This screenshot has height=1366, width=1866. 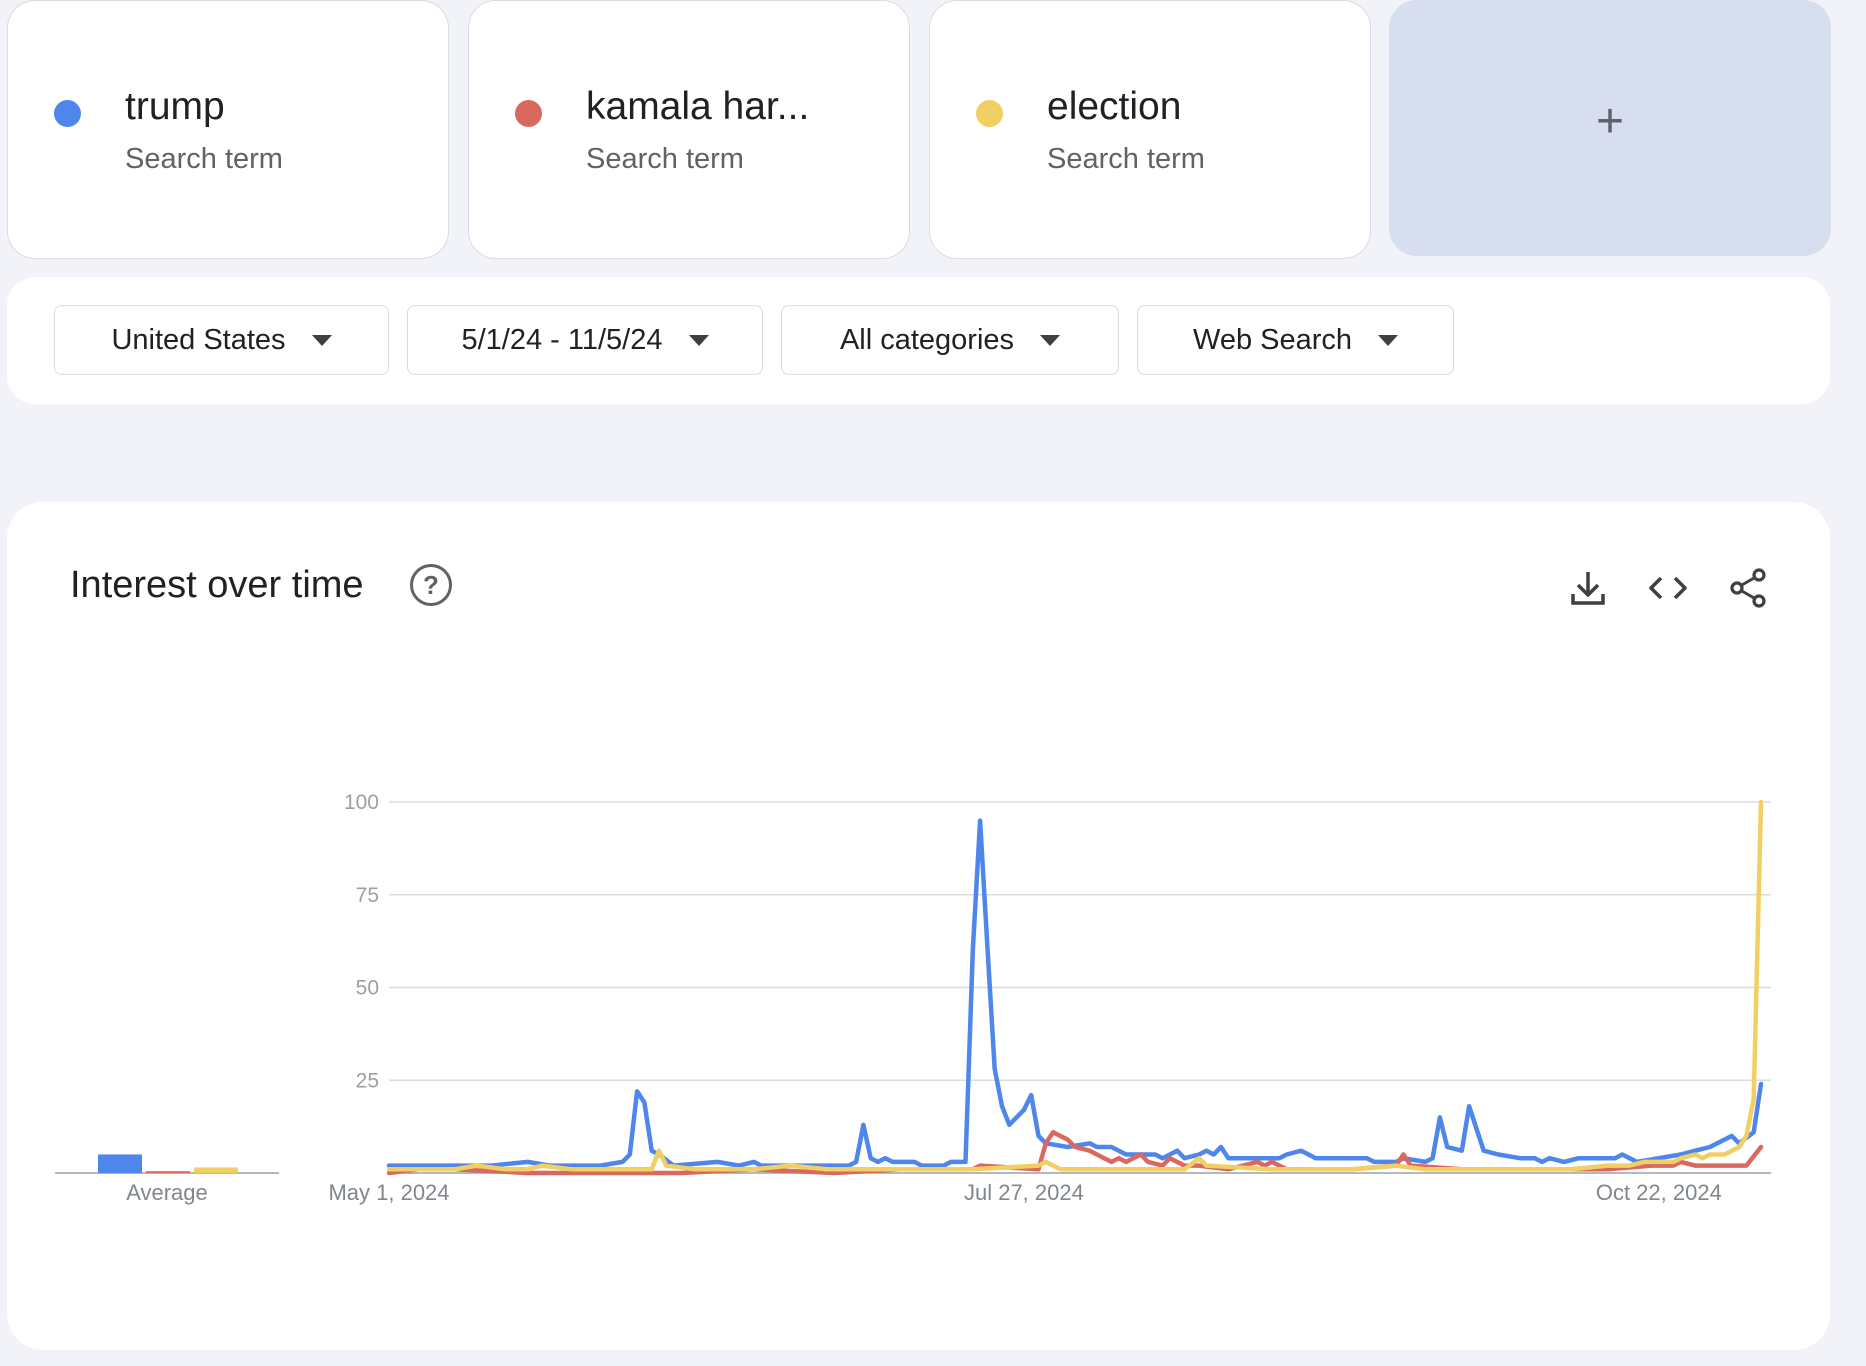 I want to click on region-dropdown: United States, so click(x=221, y=340).